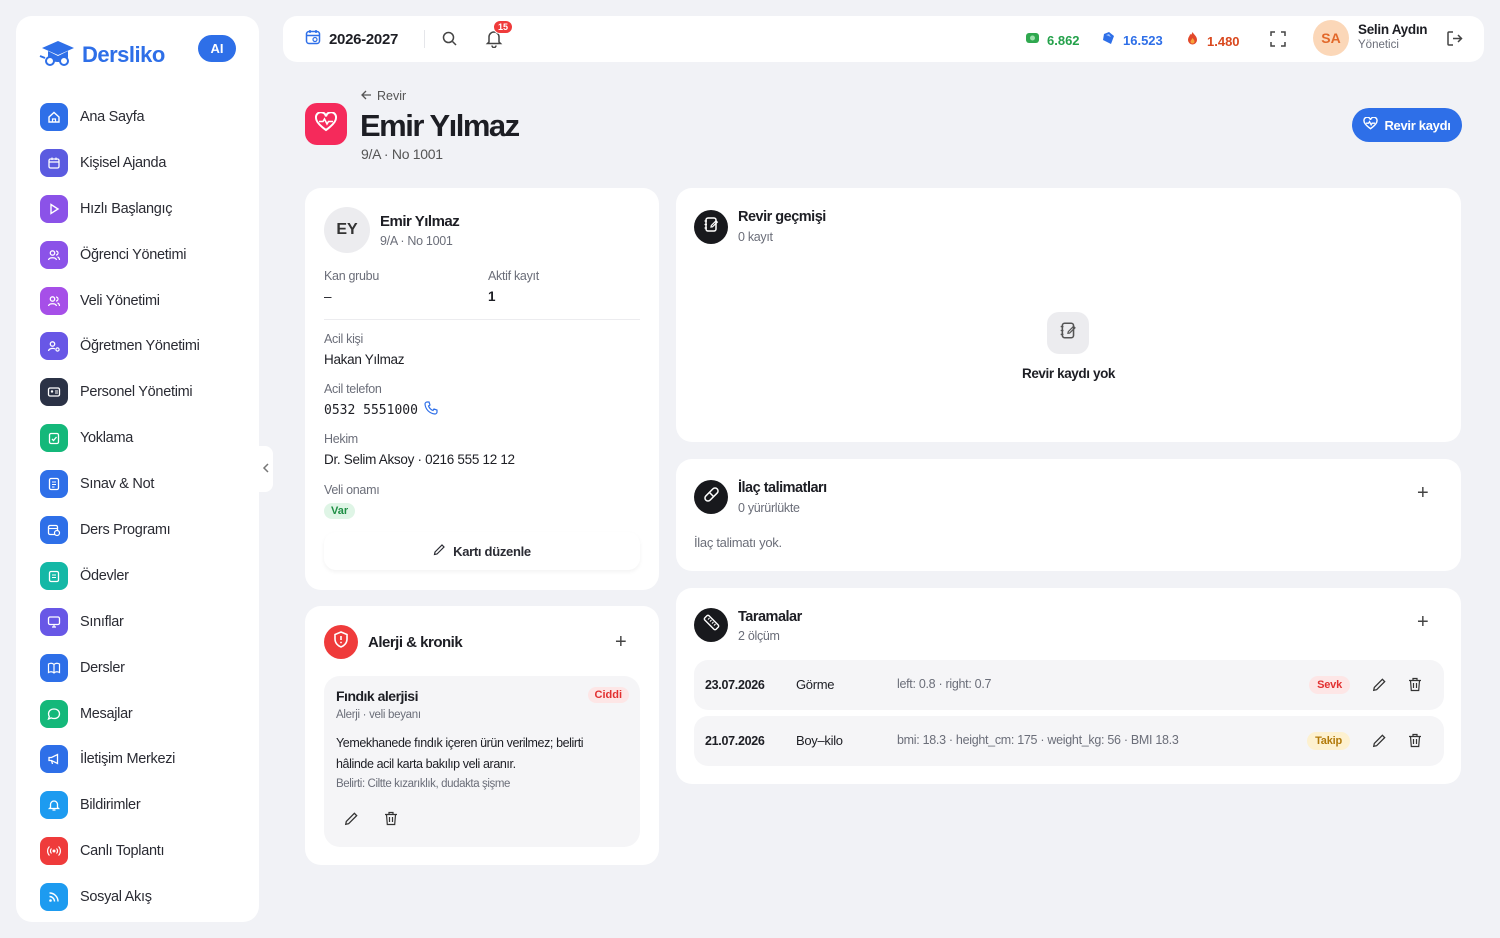  Describe the element at coordinates (106, 438) in the screenshot. I see `sidebar-item-label: Yoklama` at that location.